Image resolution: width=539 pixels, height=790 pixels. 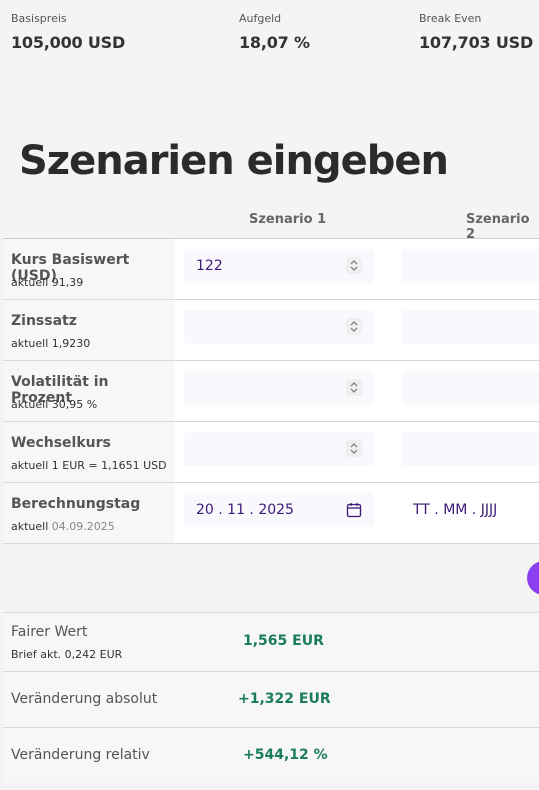 I want to click on input-row-volatilitaet: Volatilität in Prozent aktuell 30,95 %, so click(x=271, y=391).